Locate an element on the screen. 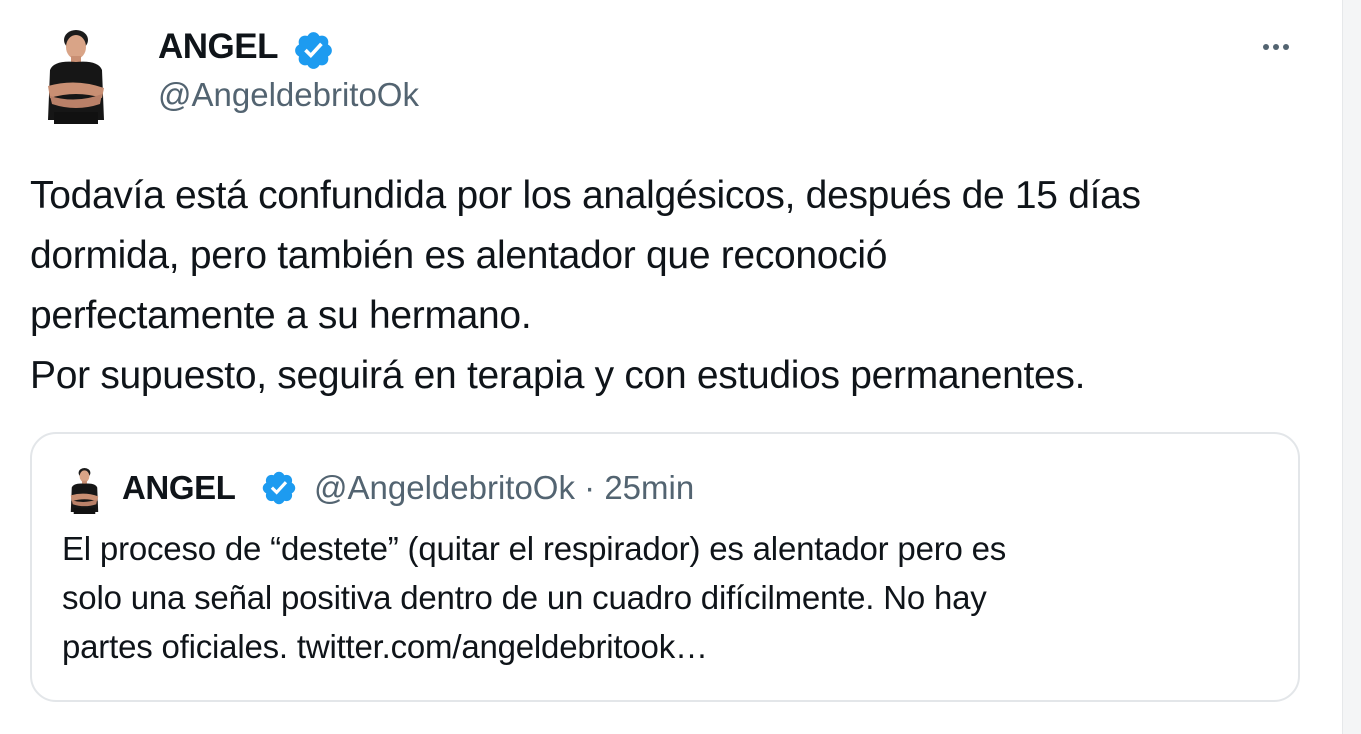 This screenshot has width=1361, height=734. more-options-icon is located at coordinates (1276, 47).